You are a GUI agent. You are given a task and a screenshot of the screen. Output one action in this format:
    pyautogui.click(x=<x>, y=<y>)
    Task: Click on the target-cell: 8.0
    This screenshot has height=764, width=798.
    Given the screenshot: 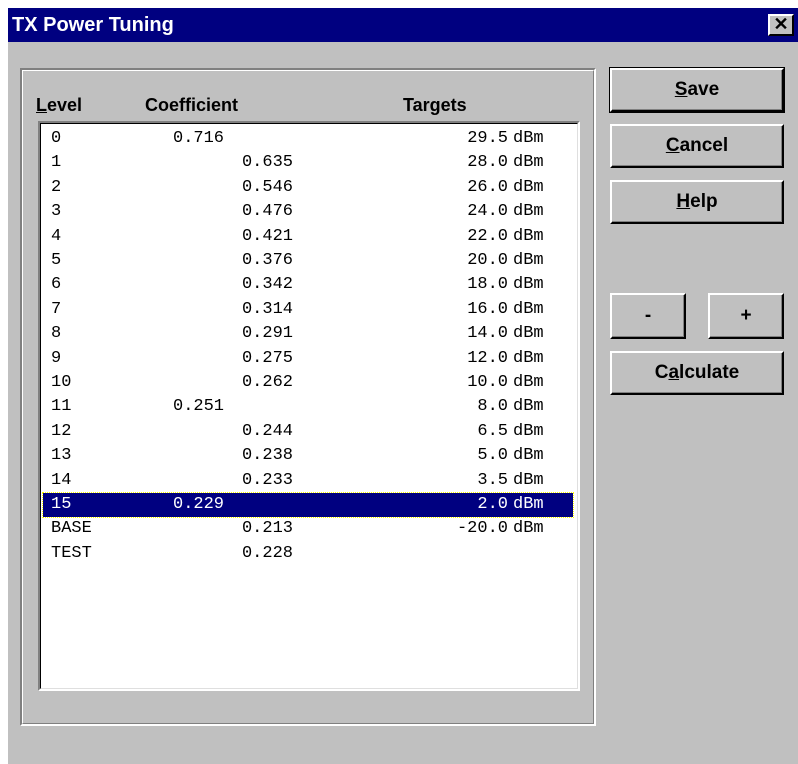 What is the action you would take?
    pyautogui.click(x=492, y=407)
    